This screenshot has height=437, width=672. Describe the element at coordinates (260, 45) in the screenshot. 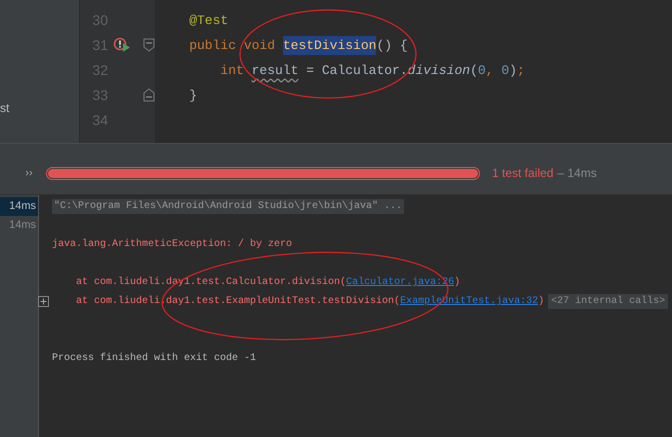

I see `code-token: void` at that location.